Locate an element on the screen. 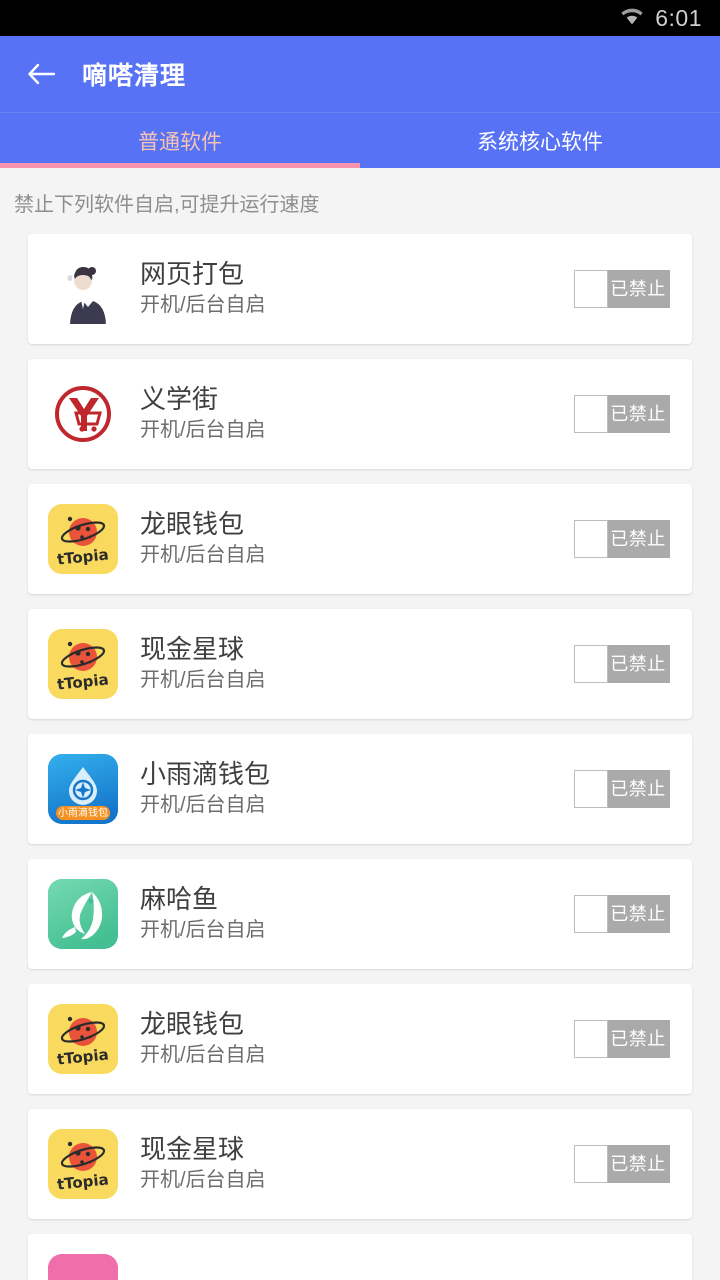 The height and width of the screenshot is (1280, 720). wifi-icon is located at coordinates (632, 18).